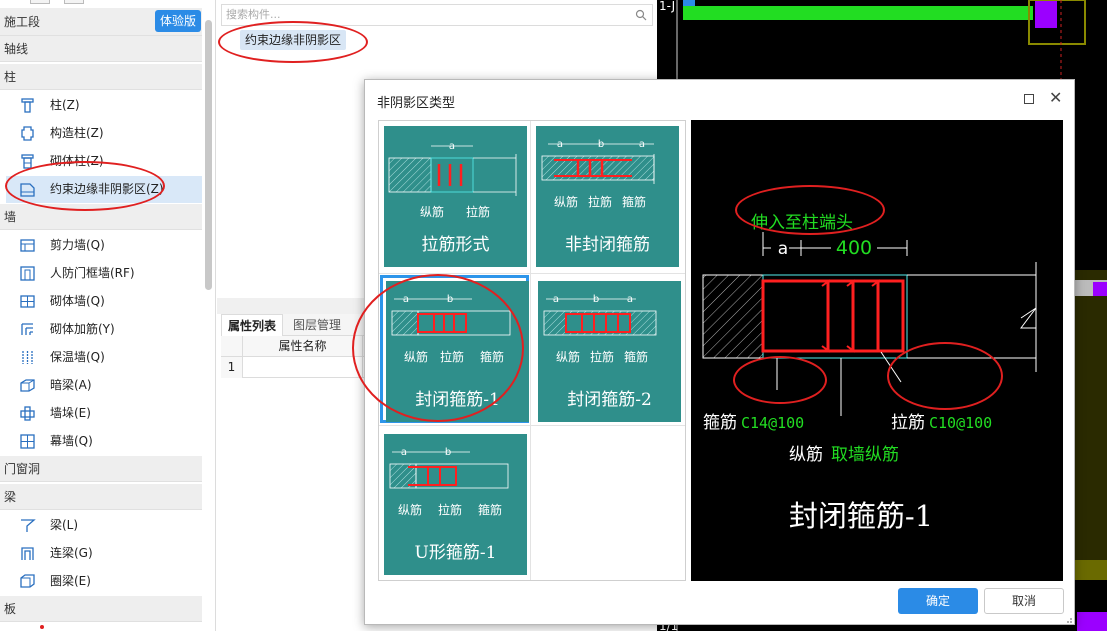  I want to click on longitudinal-bar-value: 取墙纵筋, so click(865, 455).